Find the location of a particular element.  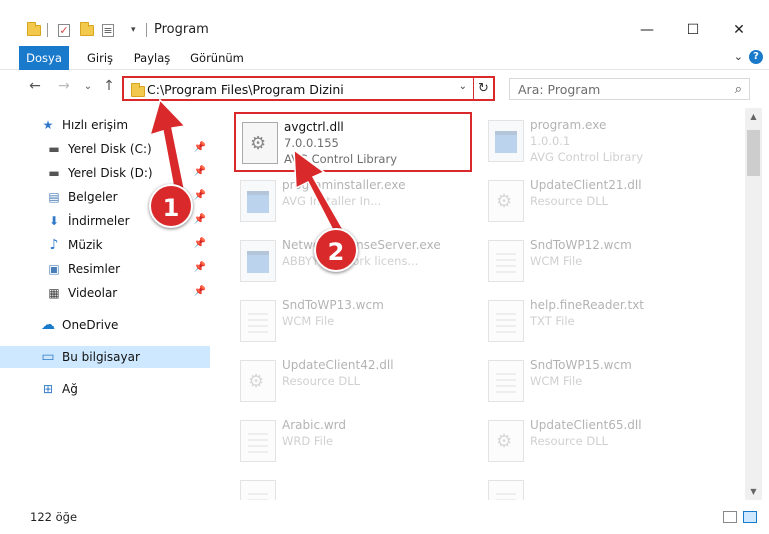

forward-arrow-icon: → is located at coordinates (64, 86).